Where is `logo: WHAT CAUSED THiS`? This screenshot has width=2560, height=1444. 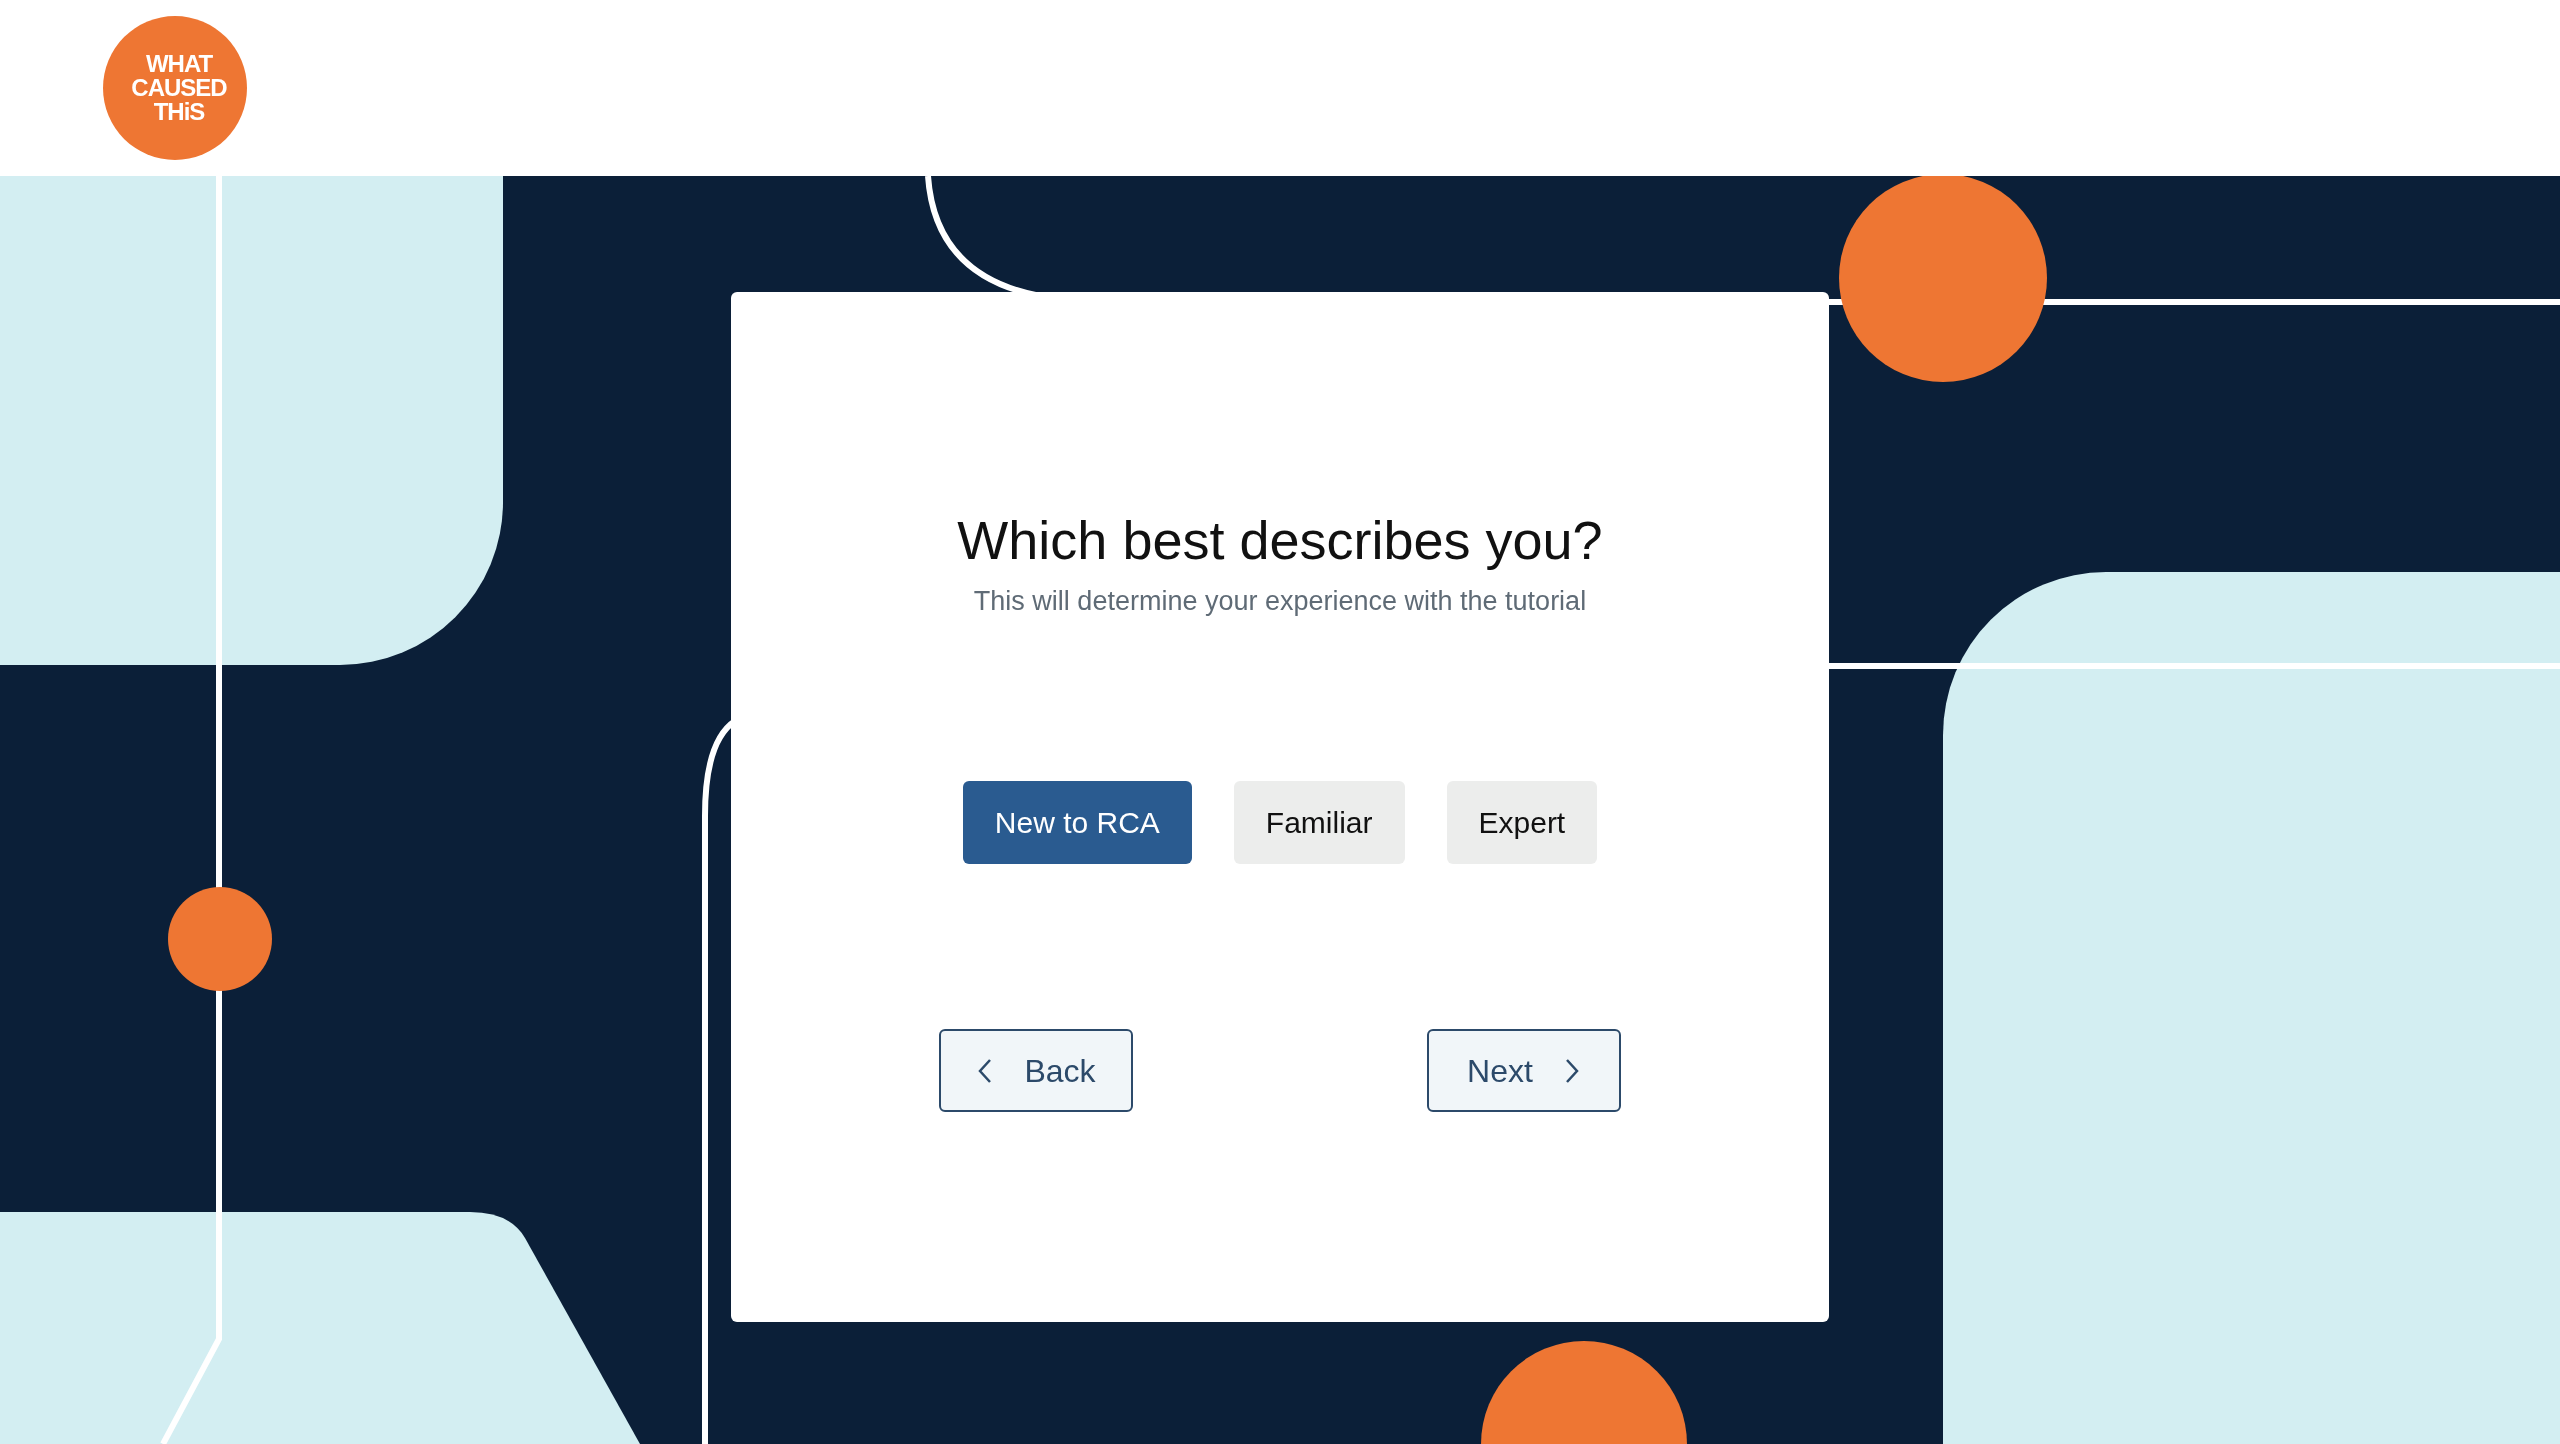
logo: WHAT CAUSED THiS is located at coordinates (175, 88).